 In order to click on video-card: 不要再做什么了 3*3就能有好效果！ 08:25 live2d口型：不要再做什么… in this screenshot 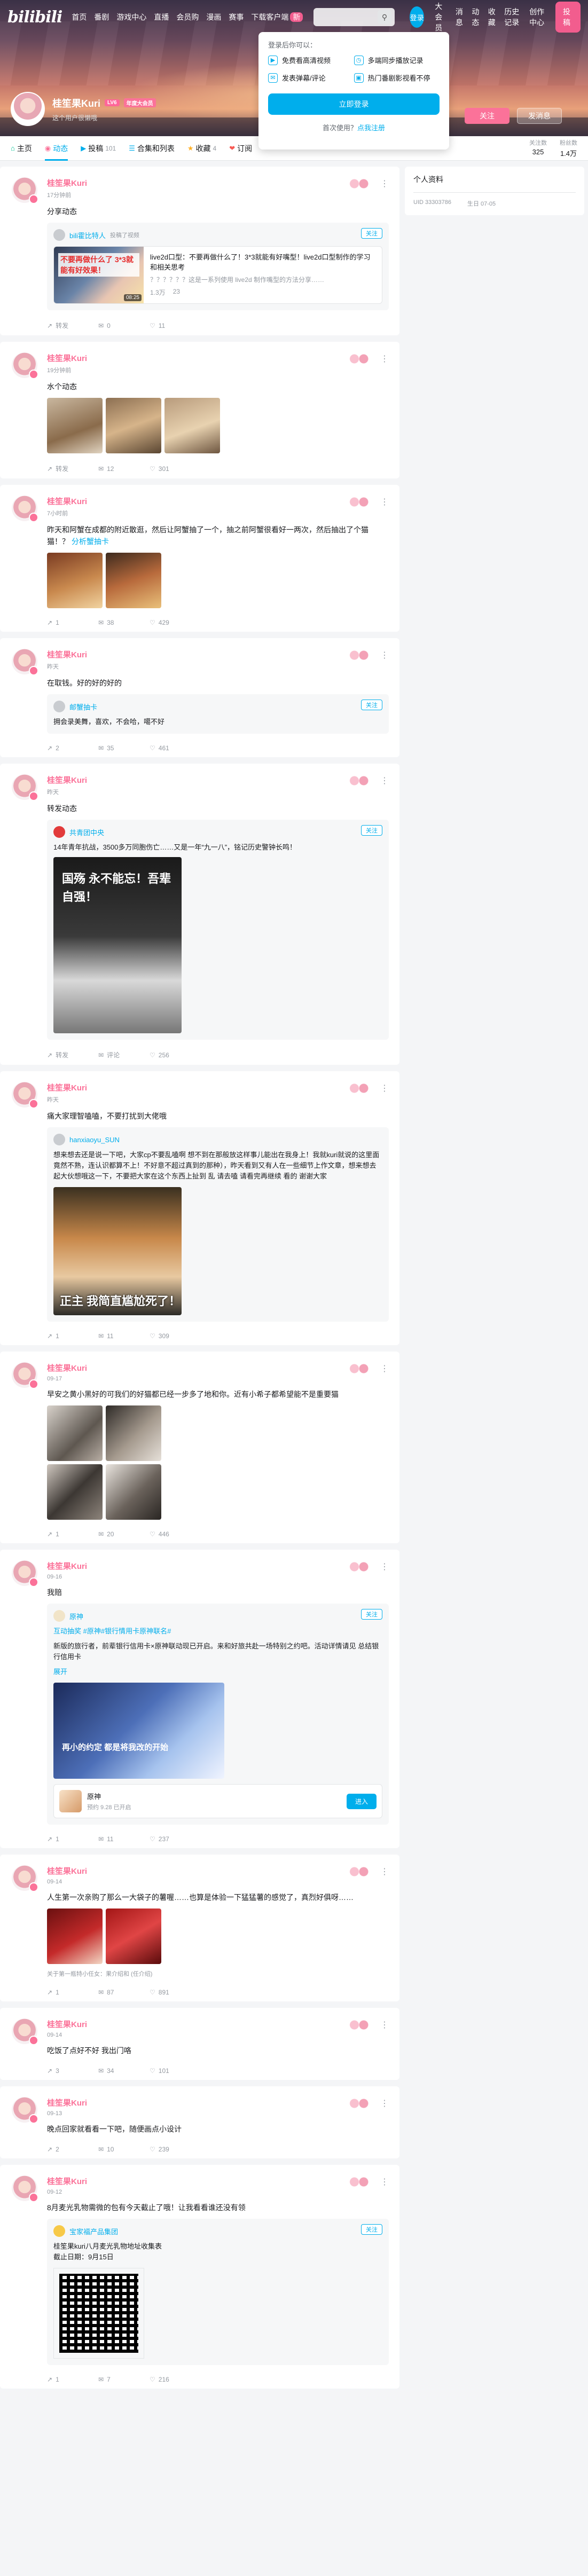, I will do `click(217, 275)`.